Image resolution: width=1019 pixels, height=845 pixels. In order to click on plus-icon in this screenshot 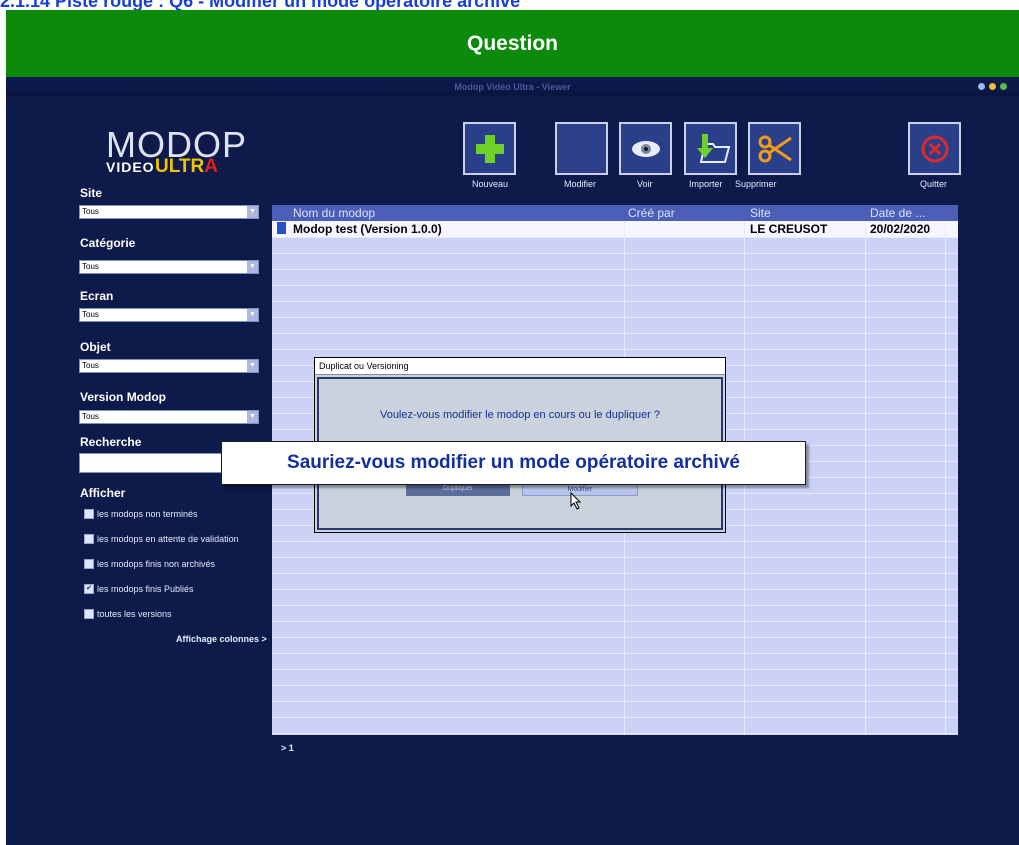, I will do `click(489, 148)`.